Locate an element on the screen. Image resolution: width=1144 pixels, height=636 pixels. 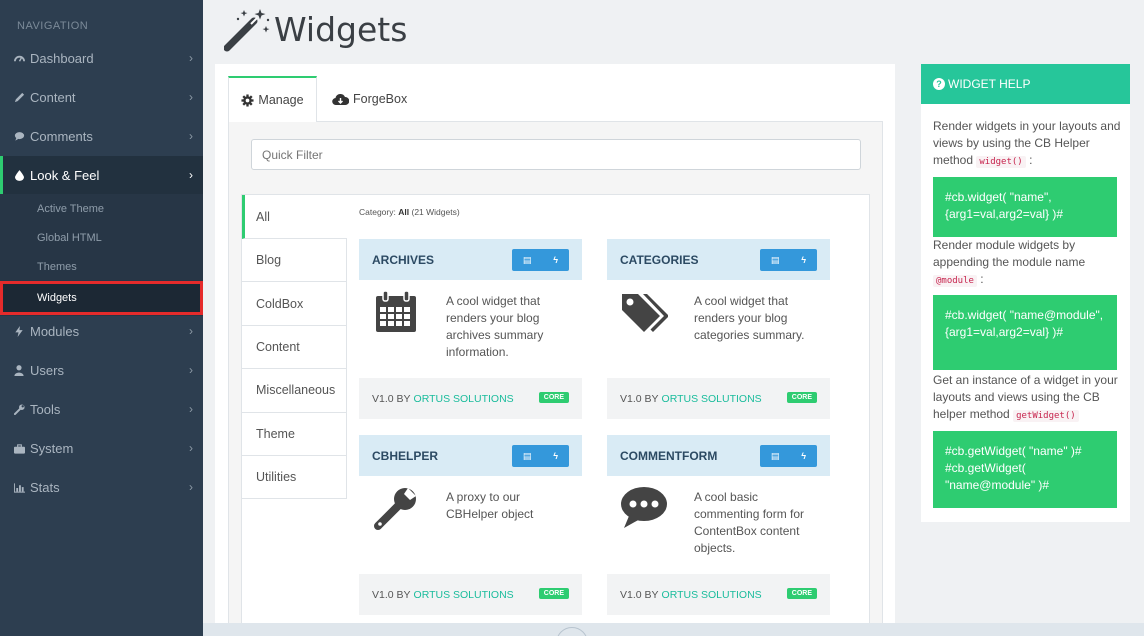
category-tab-theme: Theme is located at coordinates (294, 434).